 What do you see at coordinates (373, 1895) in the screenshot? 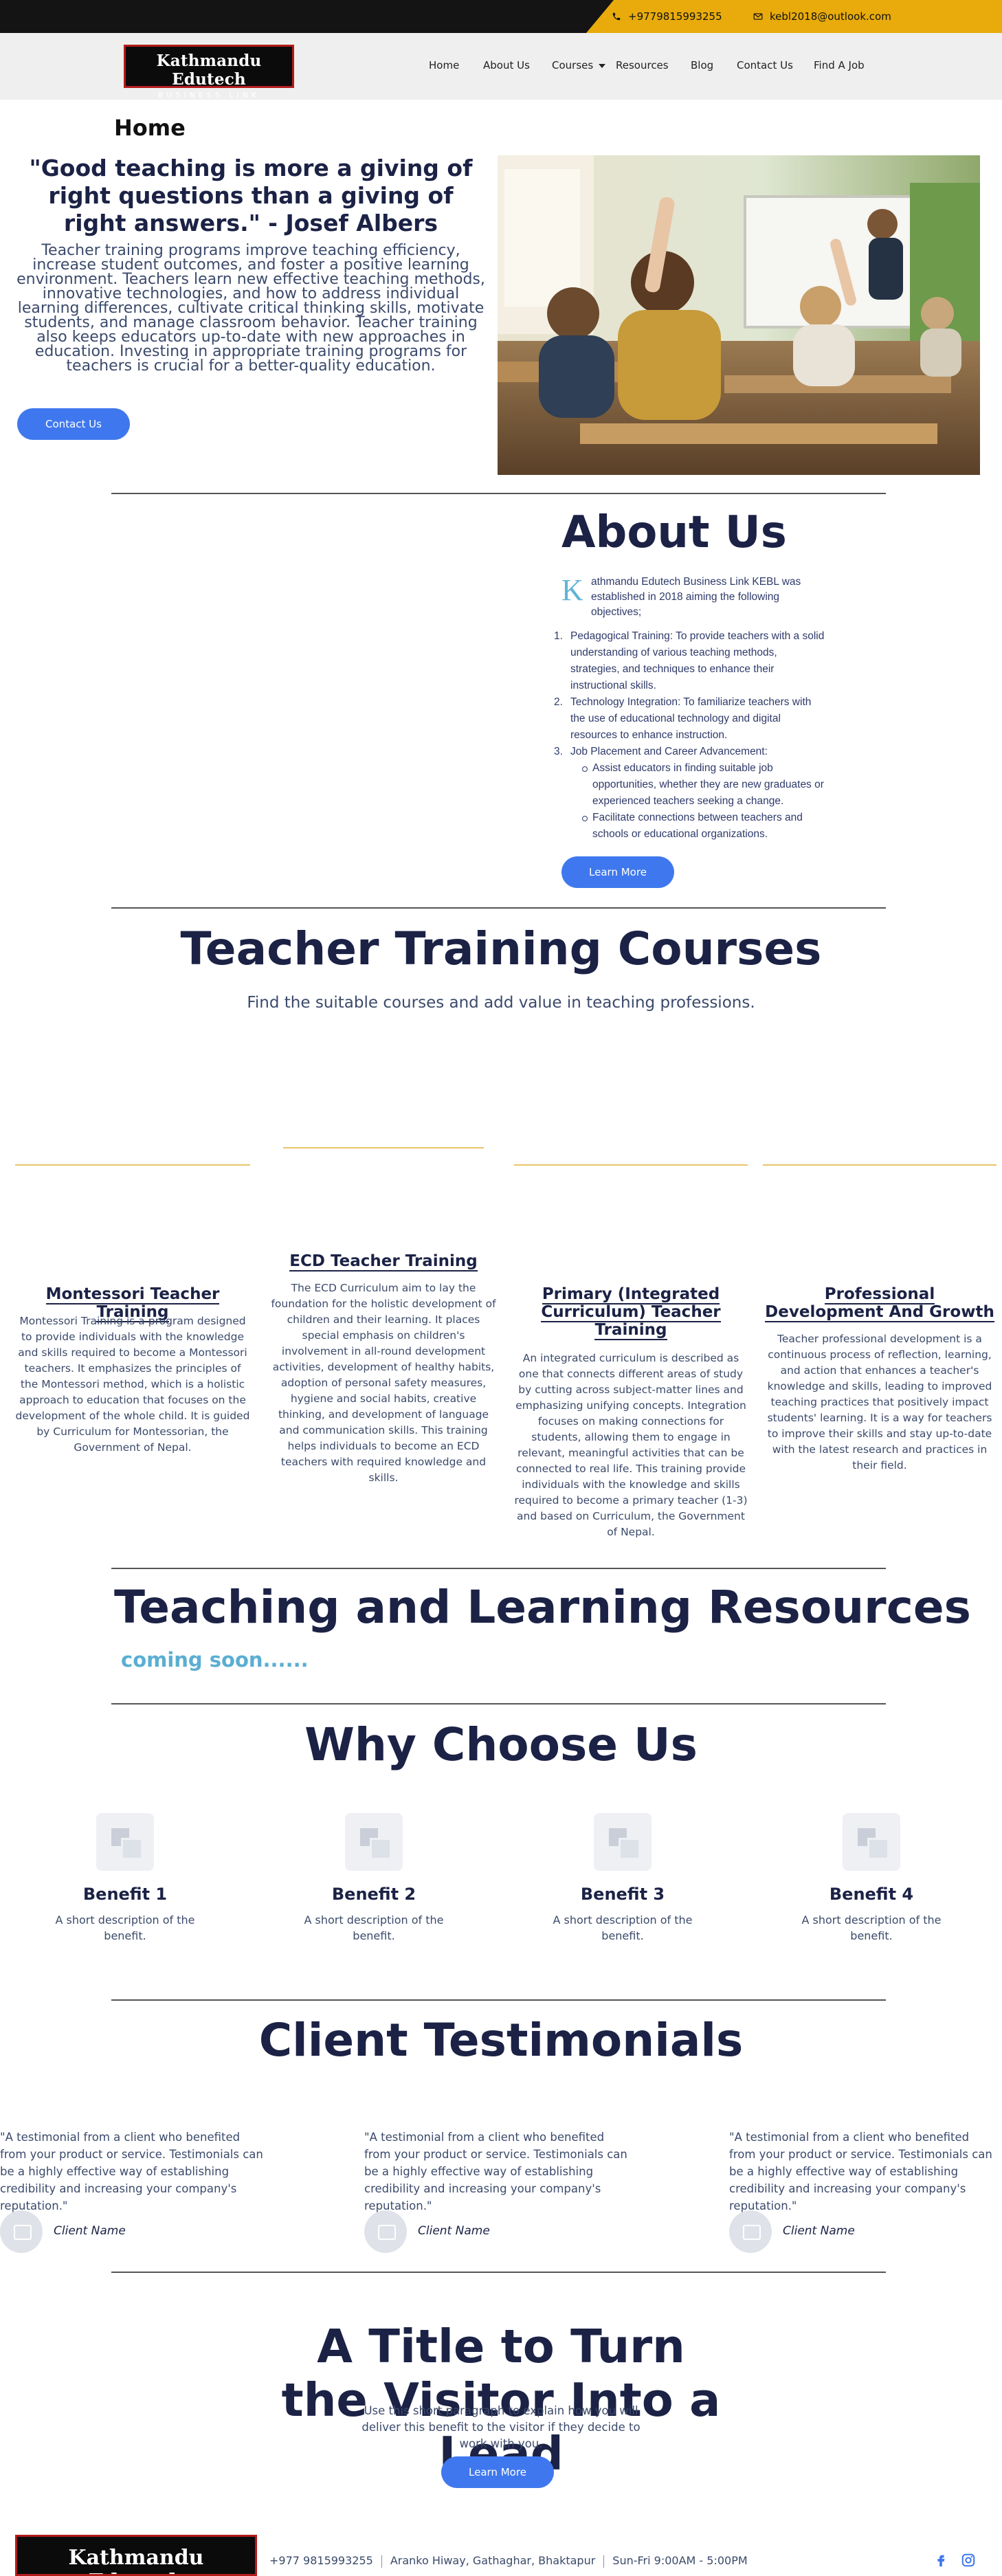
I see `benefit-title: Benefit 2` at bounding box center [373, 1895].